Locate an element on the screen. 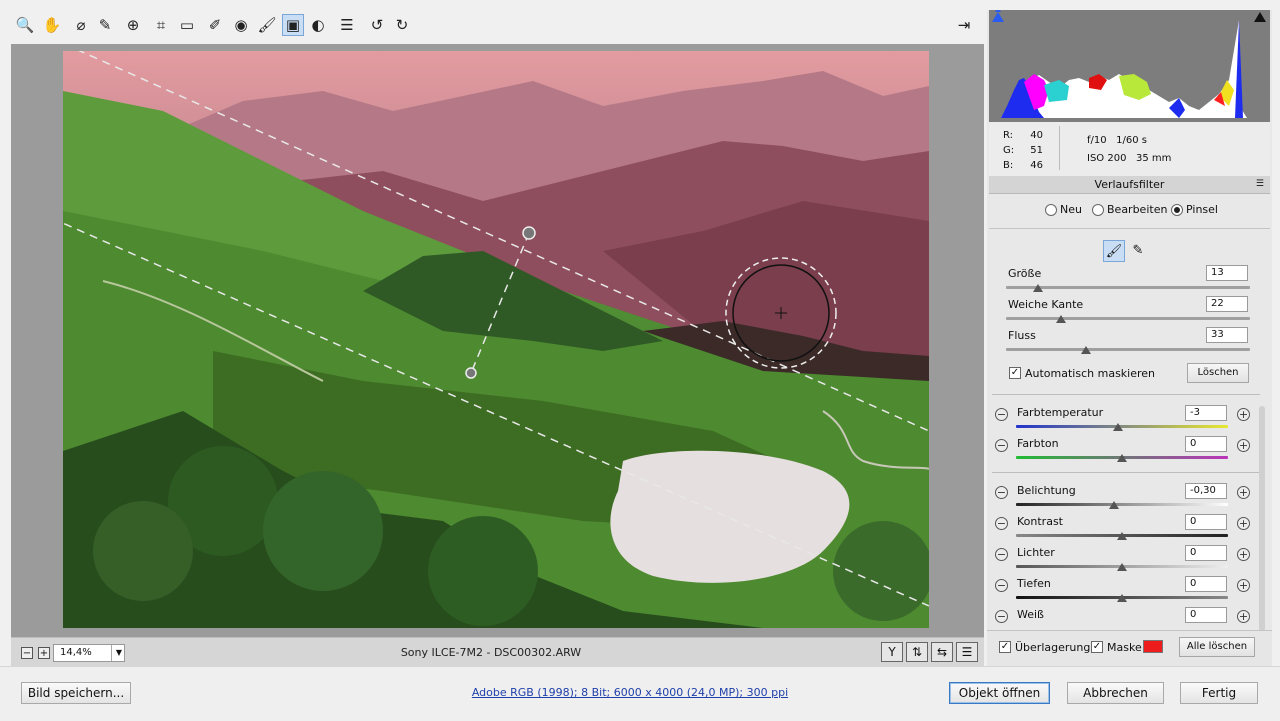 The image size is (1280, 721). tint-slider-thumb is located at coordinates (1122, 458).